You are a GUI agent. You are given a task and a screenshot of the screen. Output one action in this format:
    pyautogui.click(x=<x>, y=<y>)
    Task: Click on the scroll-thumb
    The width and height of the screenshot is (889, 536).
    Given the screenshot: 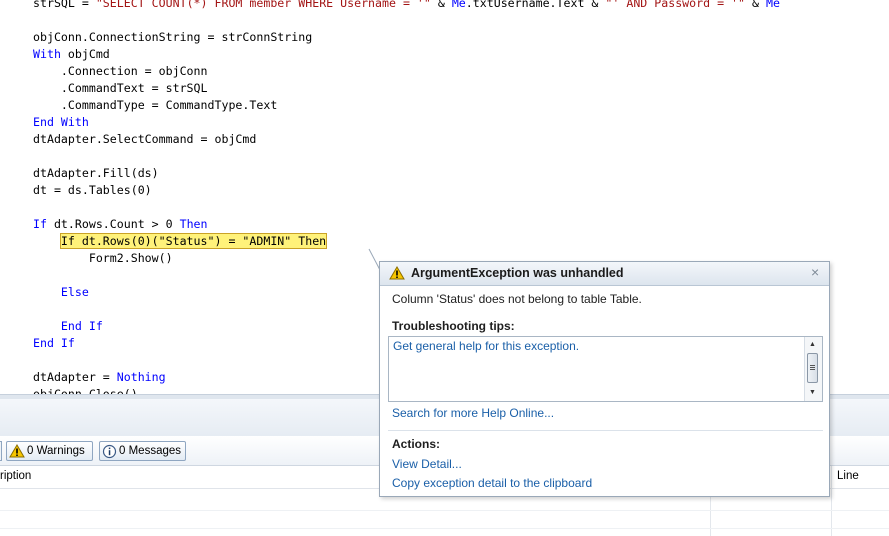 What is the action you would take?
    pyautogui.click(x=812, y=368)
    